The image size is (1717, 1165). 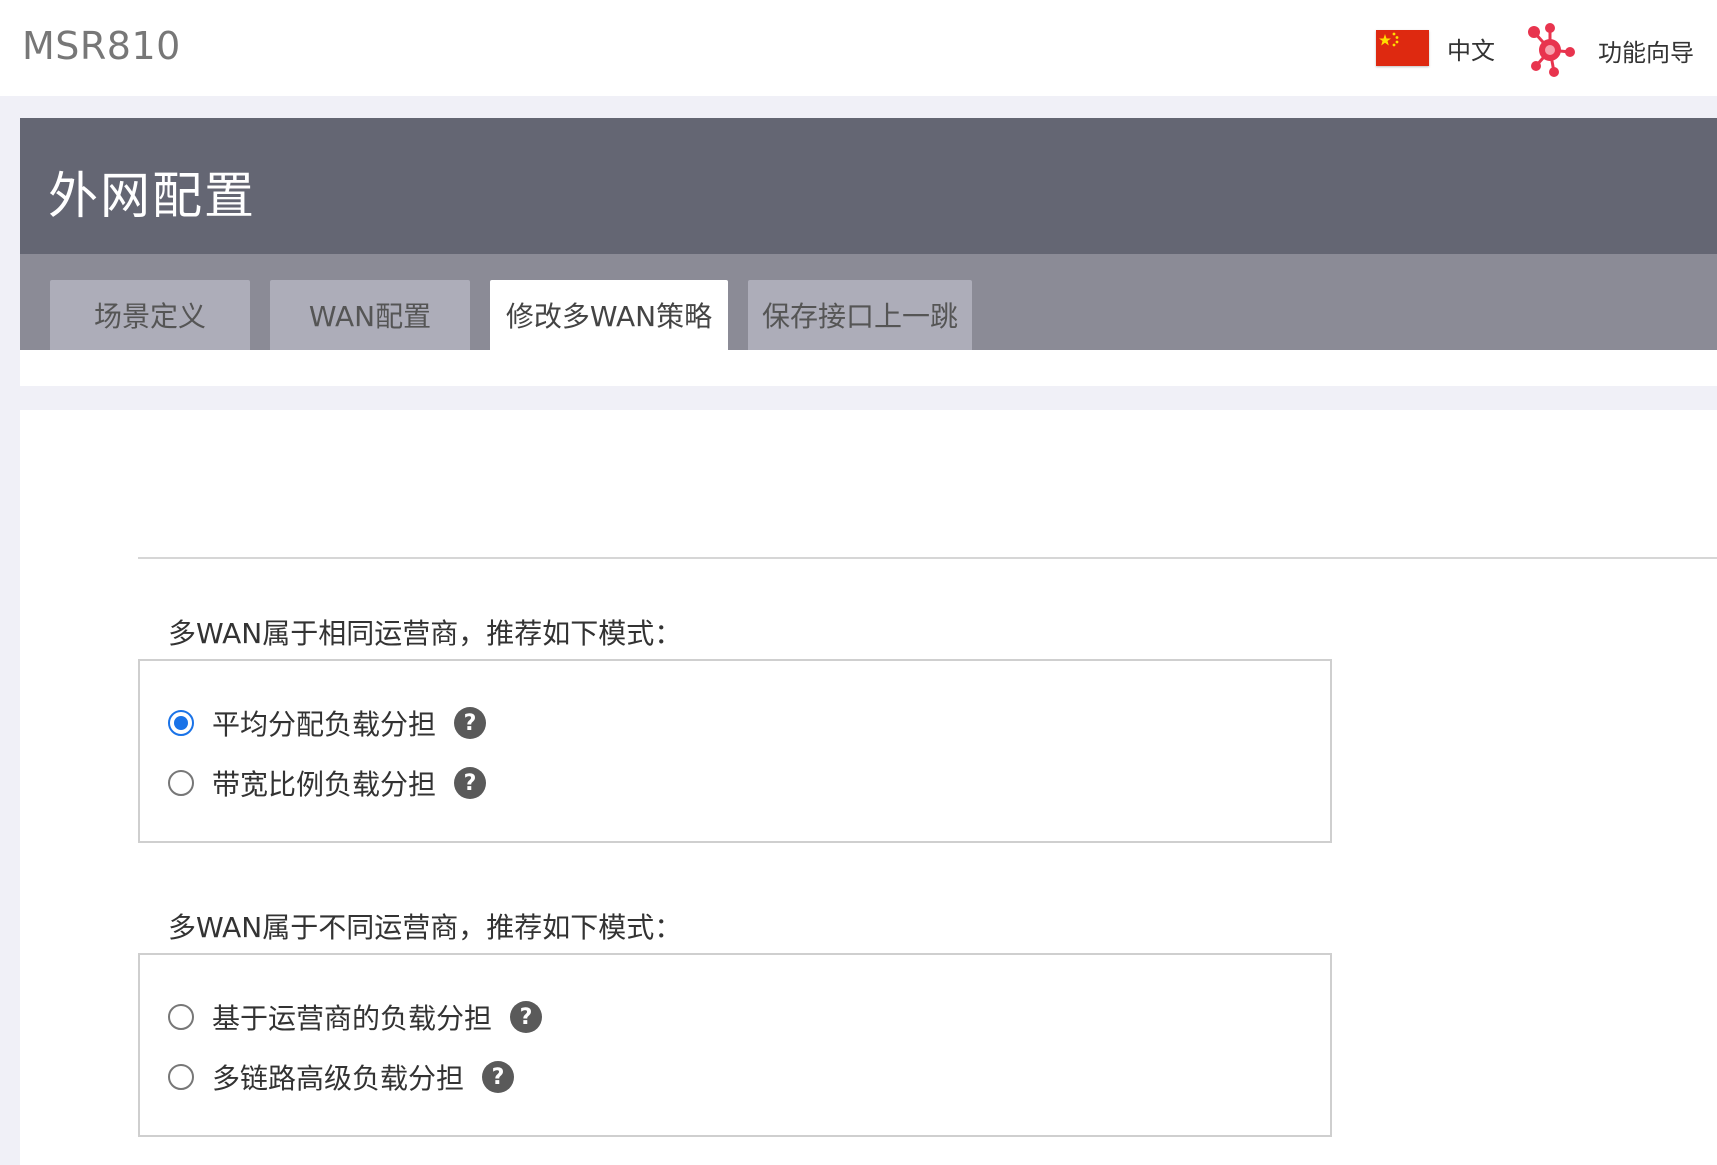 What do you see at coordinates (101, 46) in the screenshot?
I see `brand-name: MSR810` at bounding box center [101, 46].